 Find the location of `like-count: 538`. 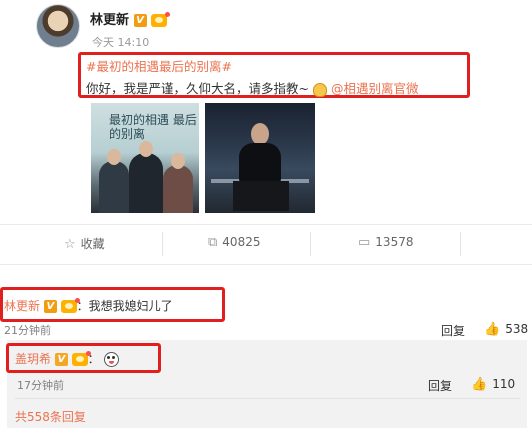

like-count: 538 is located at coordinates (517, 329).